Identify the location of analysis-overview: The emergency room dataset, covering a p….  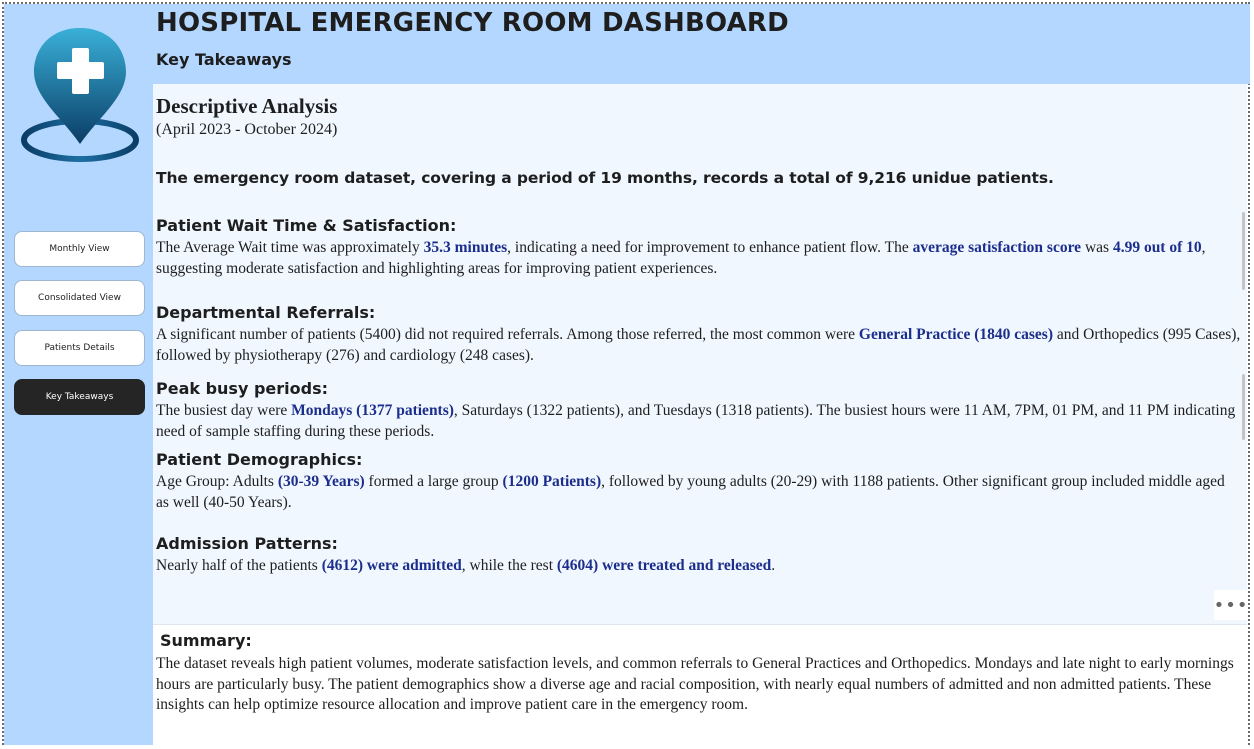
(605, 178).